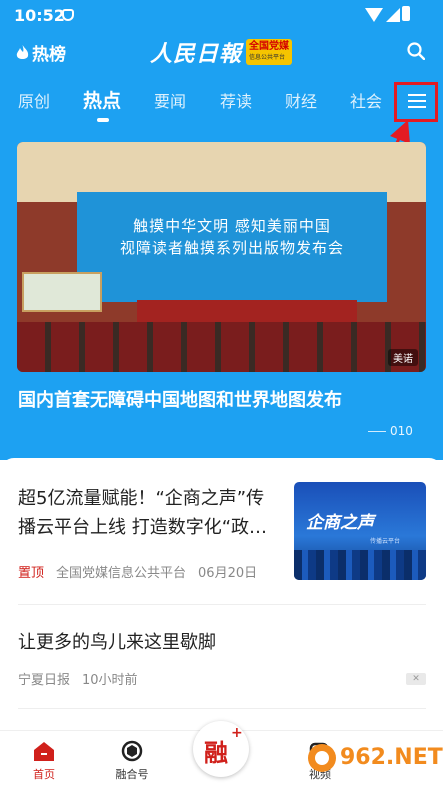 The image size is (443, 788). I want to click on news-item-1-source: 全国党媒信息公共平台, so click(121, 573).